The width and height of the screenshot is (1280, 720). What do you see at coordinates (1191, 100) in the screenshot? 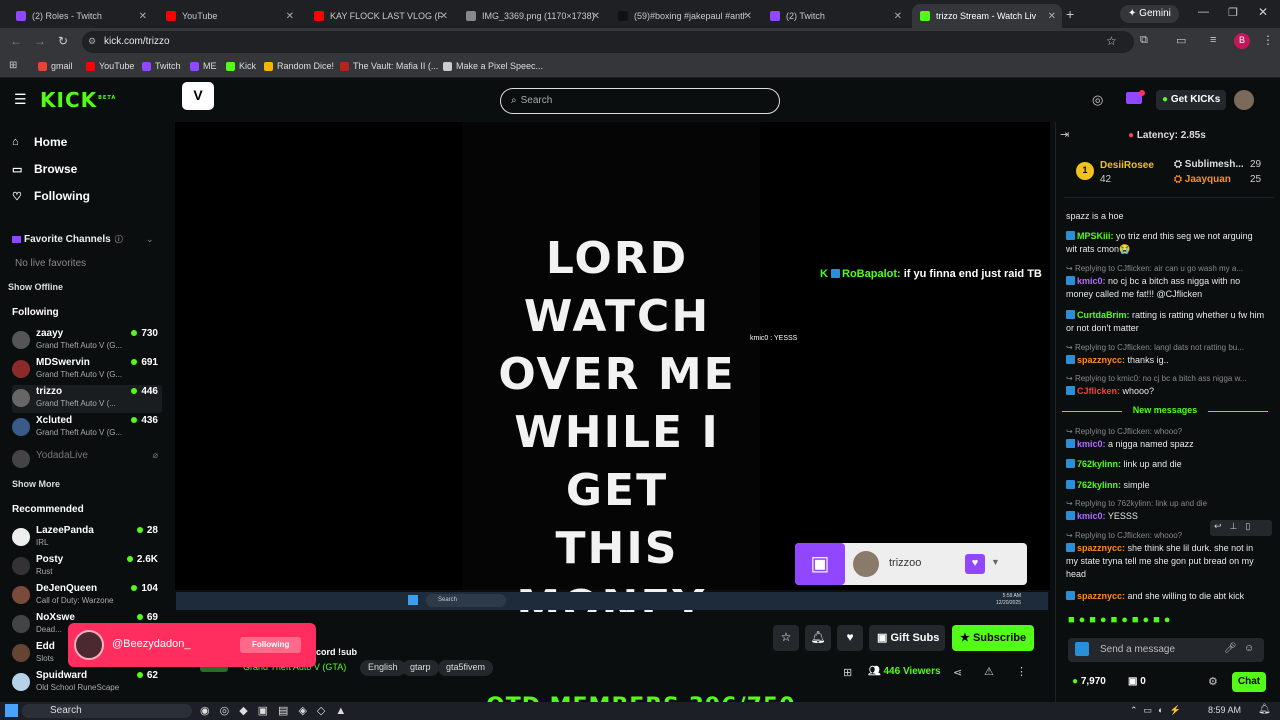
I see `get-kicks-button: ● Get KICKs` at bounding box center [1191, 100].